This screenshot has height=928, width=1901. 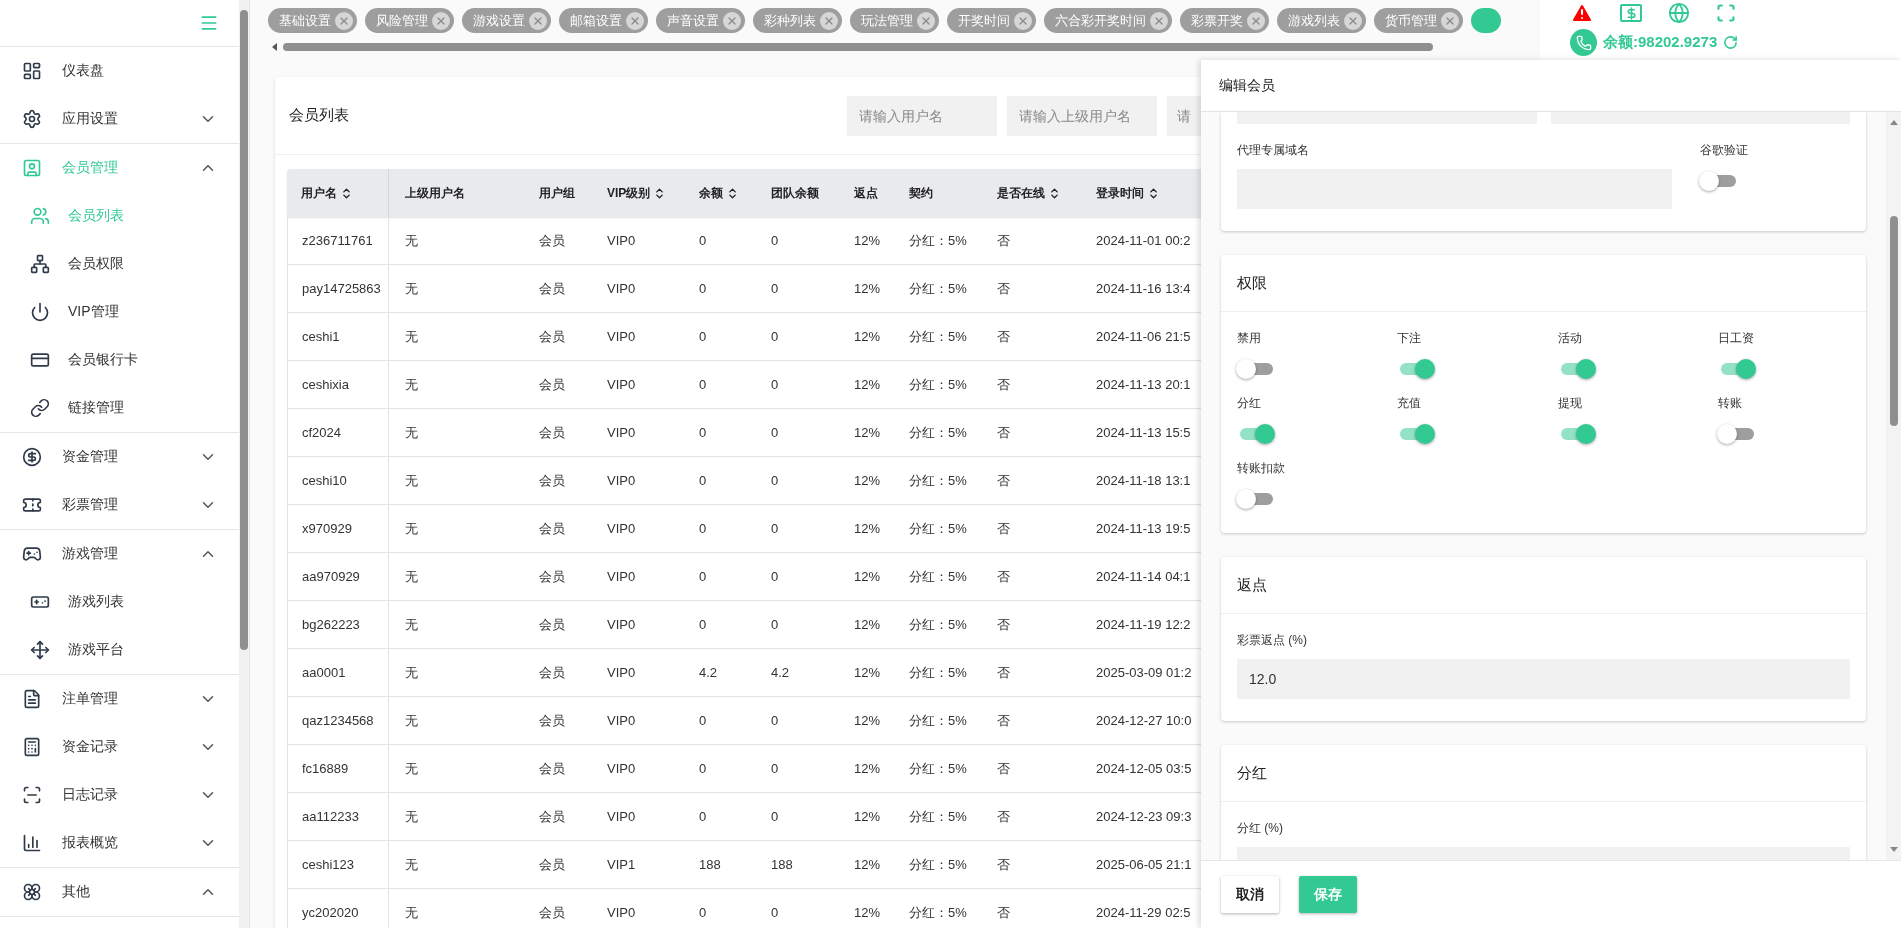 What do you see at coordinates (338, 672) in the screenshot?
I see `table-cell: aa0001` at bounding box center [338, 672].